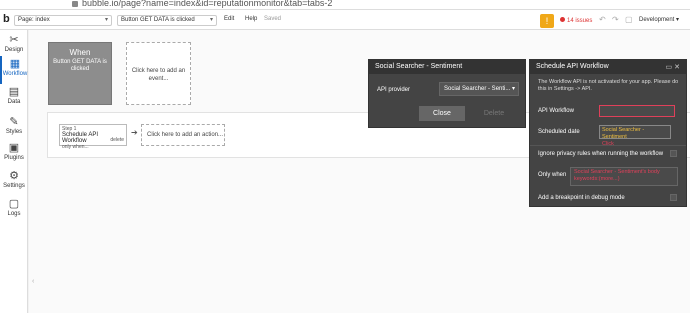 The width and height of the screenshot is (690, 313). I want to click on api-provider-dropdown: Social Searcher - Senti... ▾, so click(479, 89).